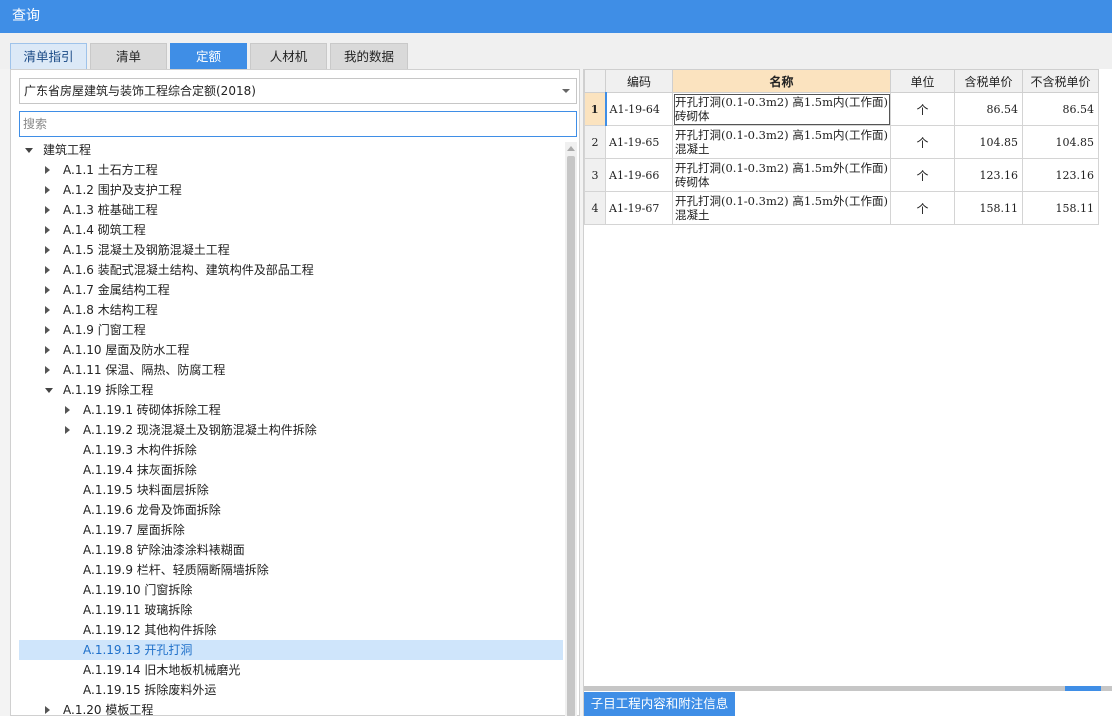 This screenshot has width=1112, height=716. What do you see at coordinates (1060, 109) in the screenshot?
I see `cell-price-notax: 86.54` at bounding box center [1060, 109].